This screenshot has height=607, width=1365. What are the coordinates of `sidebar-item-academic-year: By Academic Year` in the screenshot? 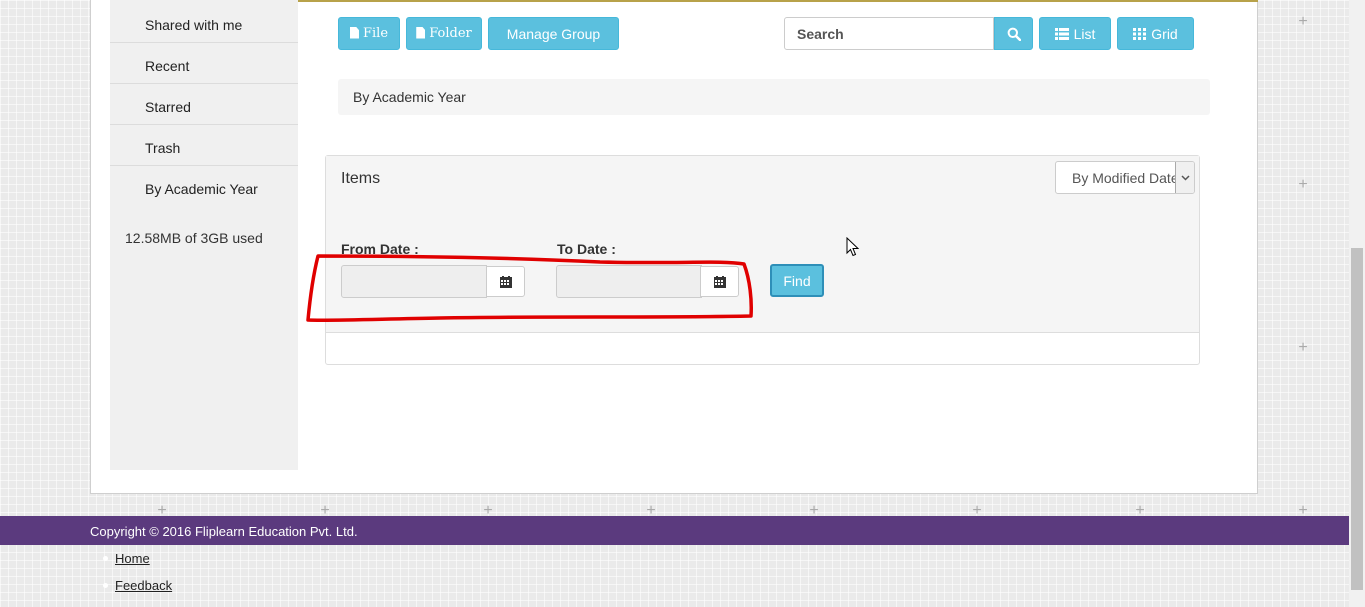 It's located at (204, 187).